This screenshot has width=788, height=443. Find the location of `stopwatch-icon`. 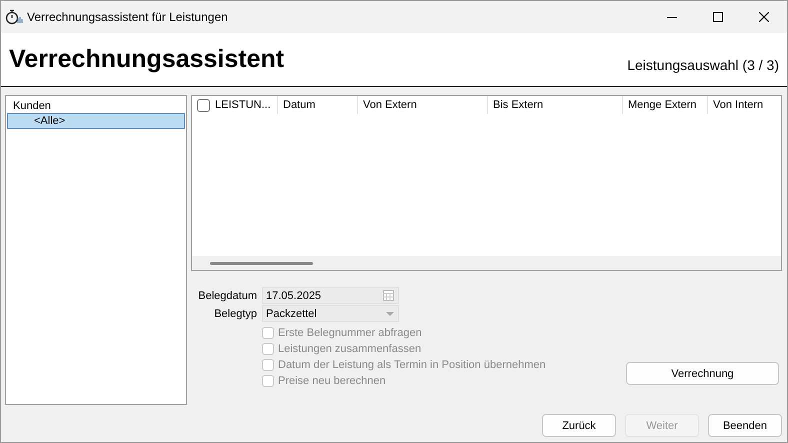

stopwatch-icon is located at coordinates (14, 17).